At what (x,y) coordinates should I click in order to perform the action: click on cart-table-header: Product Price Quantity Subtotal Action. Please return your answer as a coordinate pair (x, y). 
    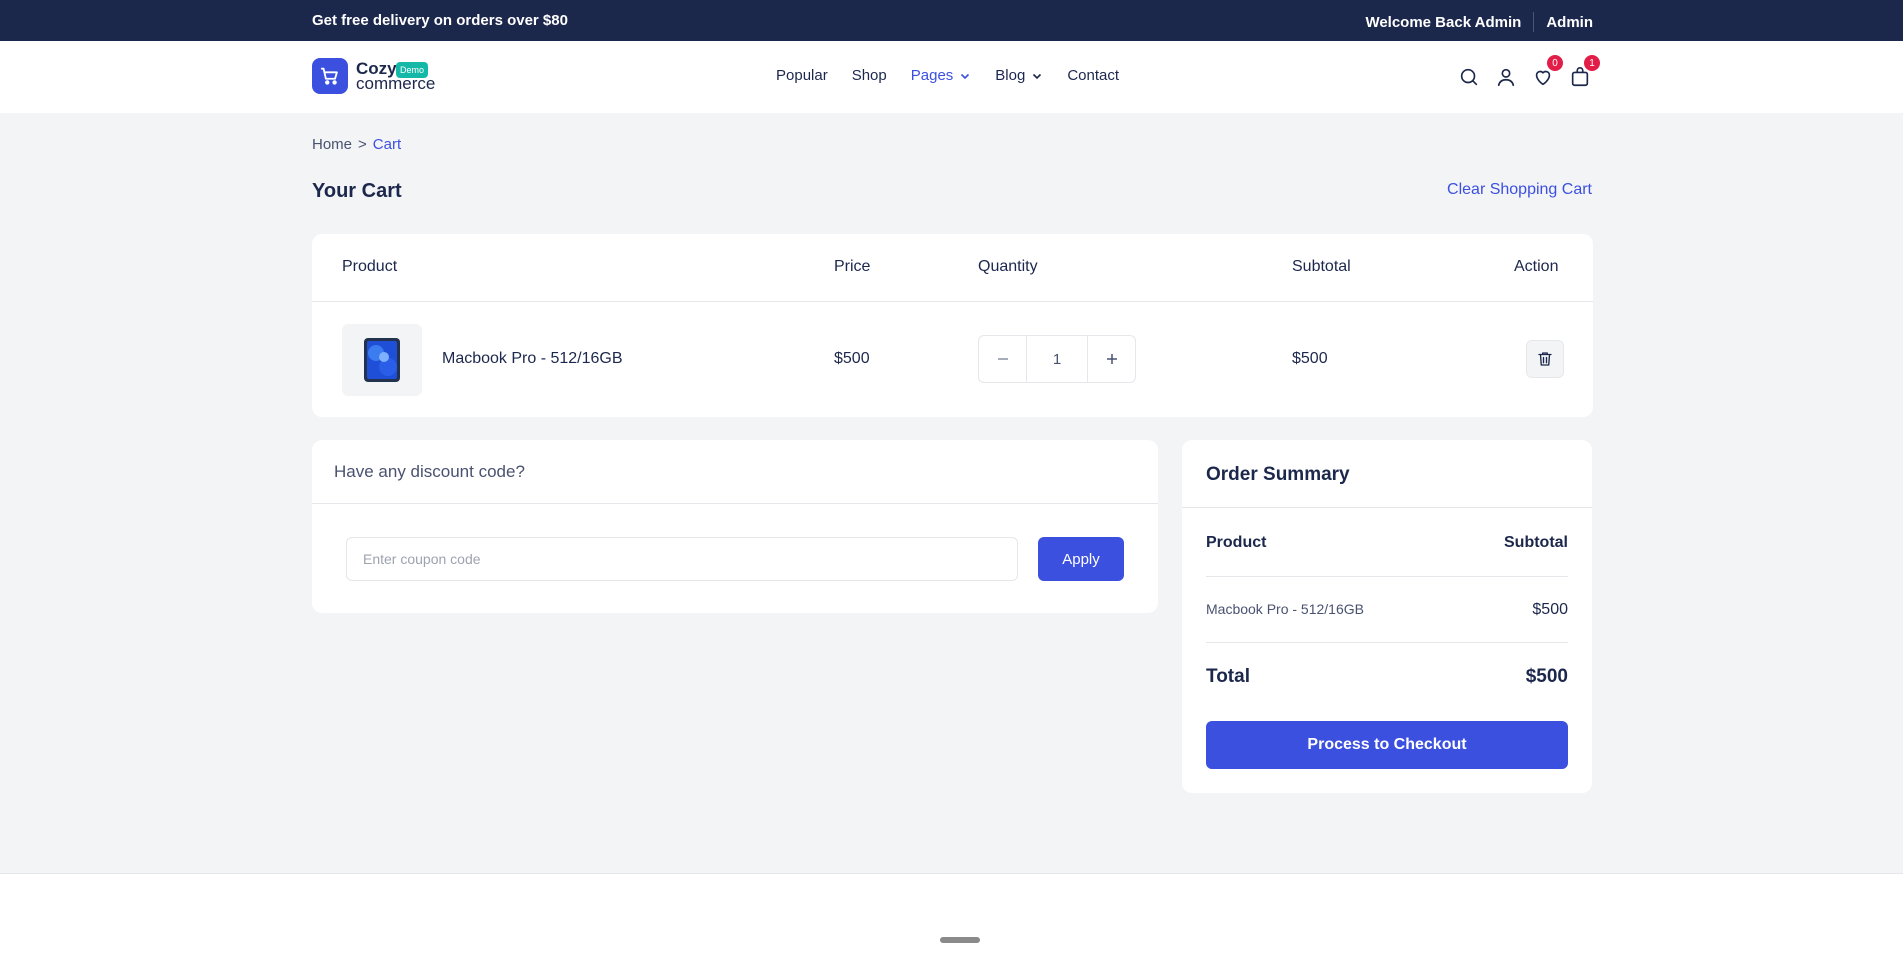
    Looking at the image, I should click on (952, 268).